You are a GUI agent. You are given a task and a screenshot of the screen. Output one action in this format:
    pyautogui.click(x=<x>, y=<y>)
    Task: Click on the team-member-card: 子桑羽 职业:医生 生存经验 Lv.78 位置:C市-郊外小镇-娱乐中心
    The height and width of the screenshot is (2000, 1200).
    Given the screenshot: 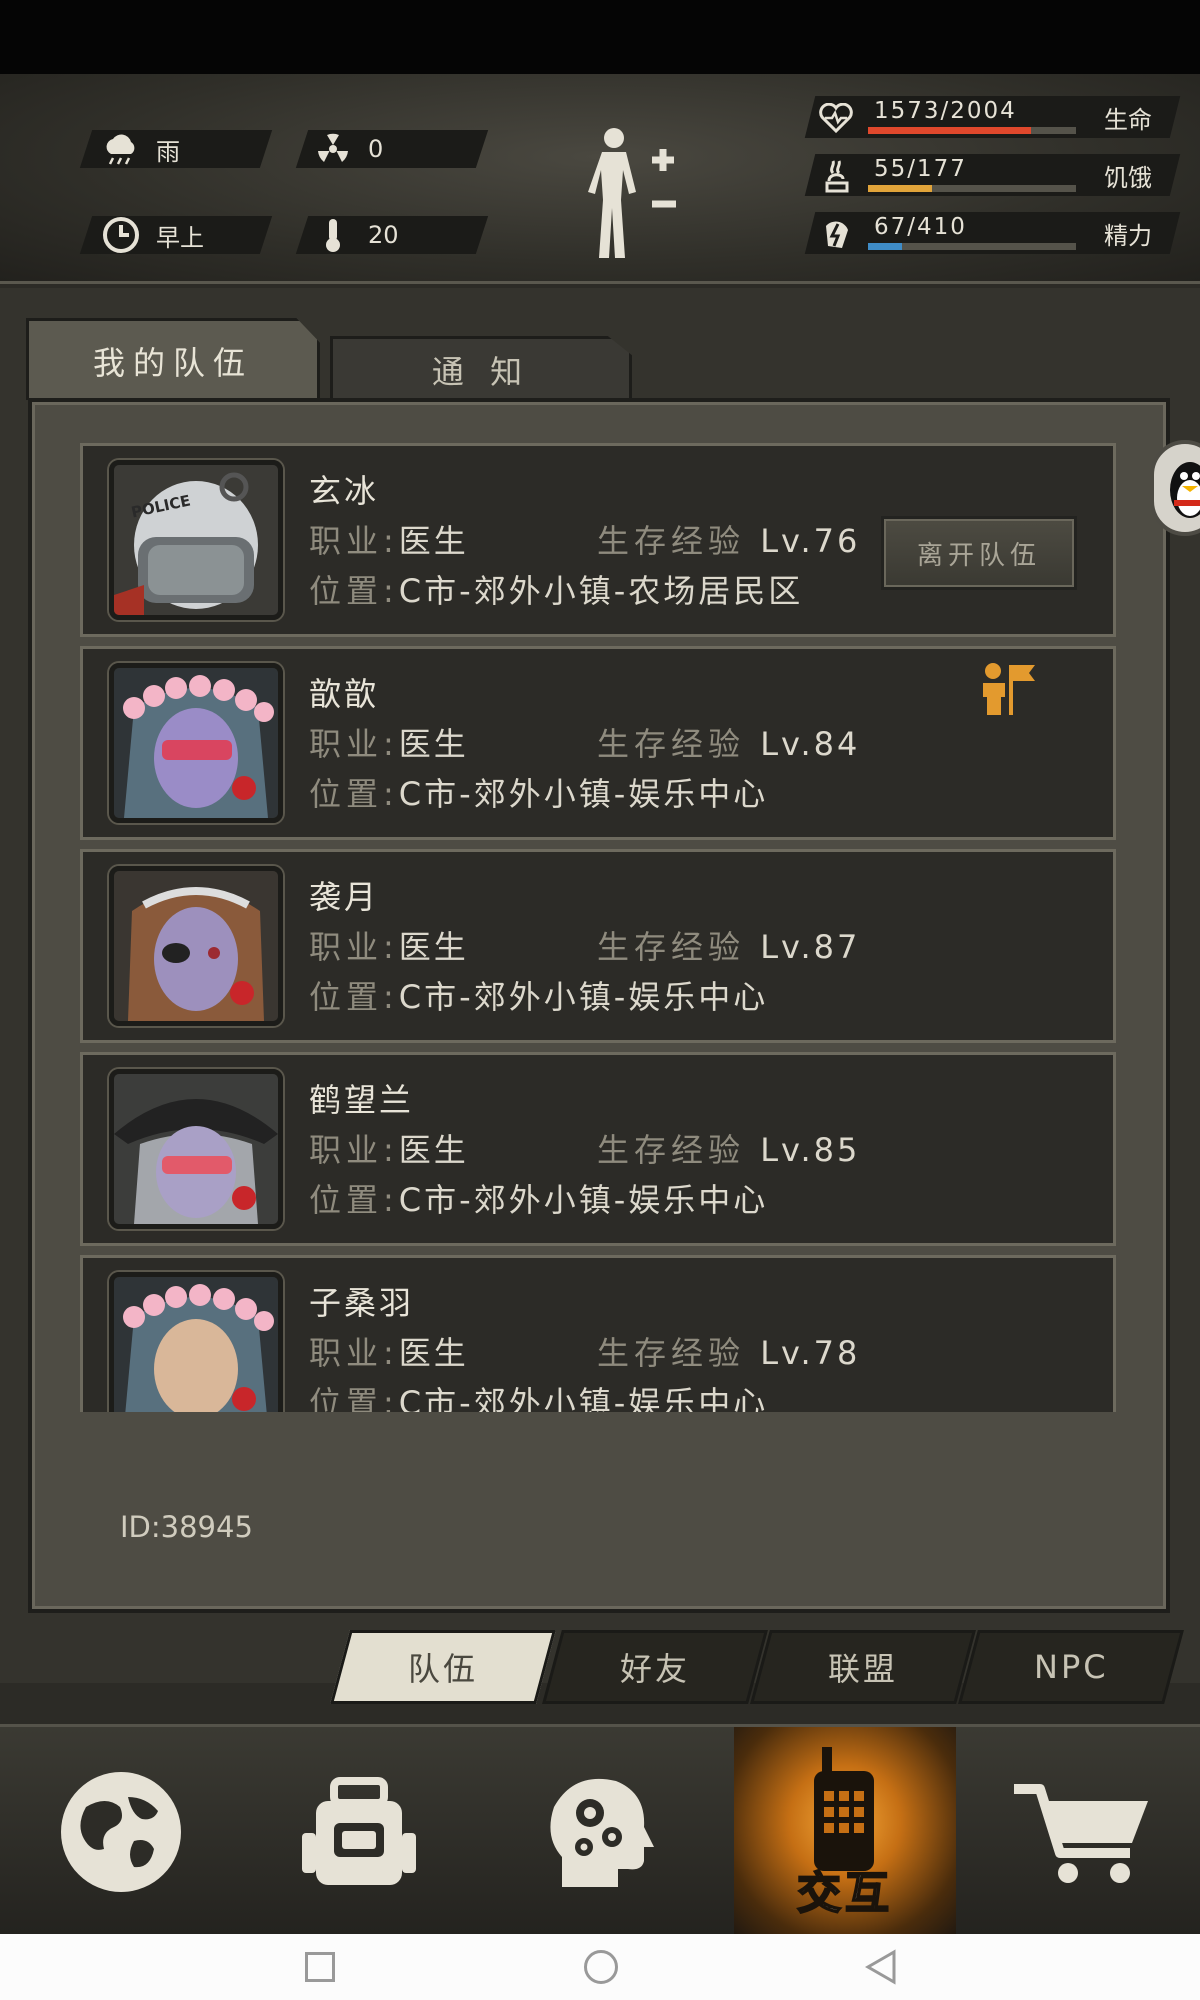 What is the action you would take?
    pyautogui.click(x=598, y=1333)
    